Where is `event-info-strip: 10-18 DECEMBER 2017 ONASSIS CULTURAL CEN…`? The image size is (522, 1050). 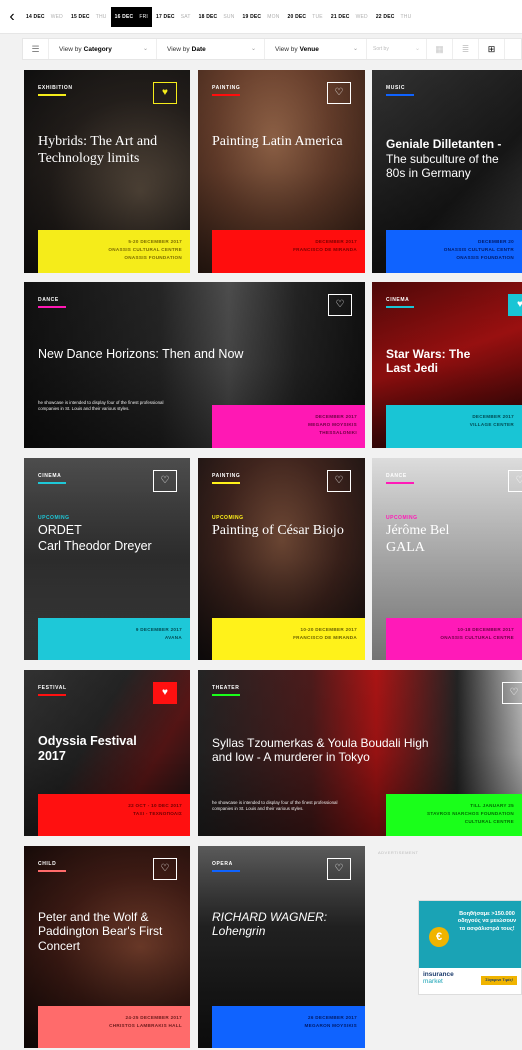
event-info-strip: 10-18 DECEMBER 2017 ONASSIS CULTURAL CEN… is located at coordinates (454, 639).